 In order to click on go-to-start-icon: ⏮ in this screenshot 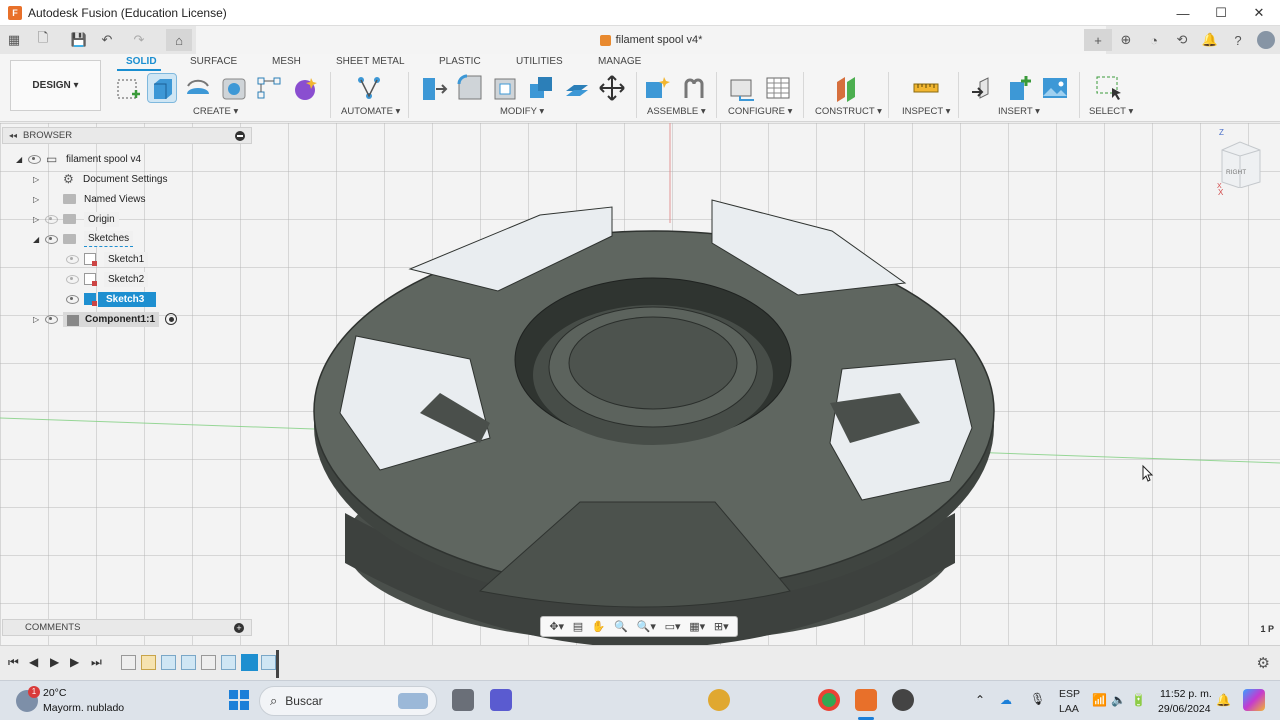, I will do `click(13, 662)`.